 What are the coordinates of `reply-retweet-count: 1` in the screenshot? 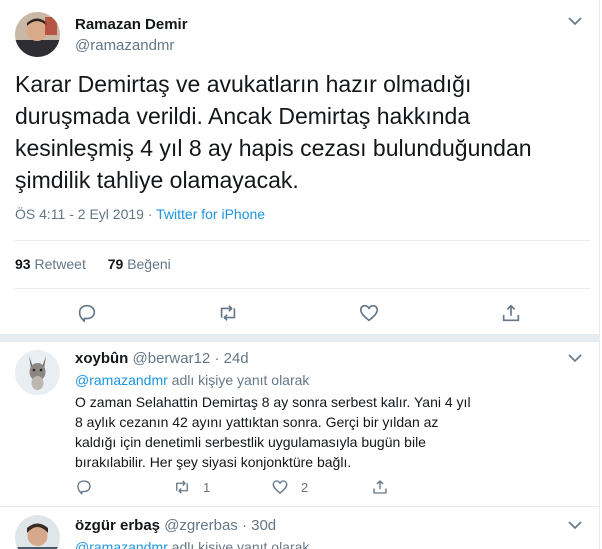 It's located at (207, 487).